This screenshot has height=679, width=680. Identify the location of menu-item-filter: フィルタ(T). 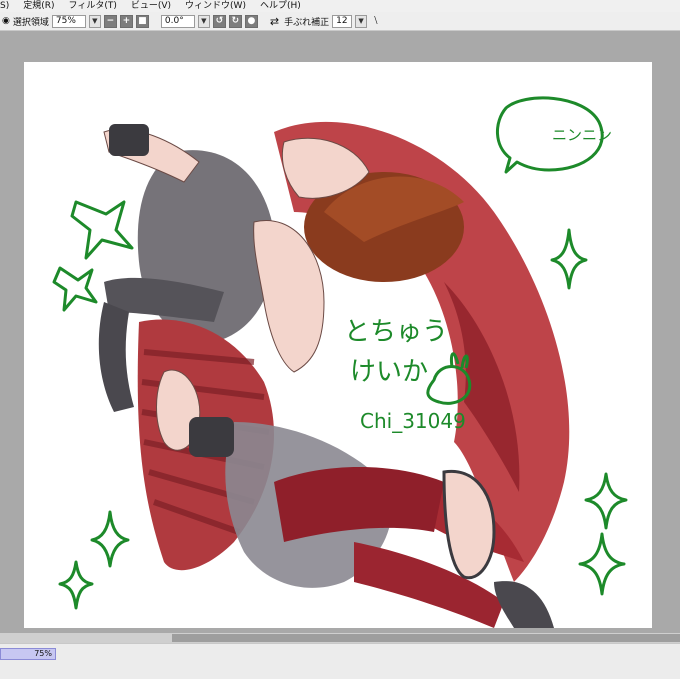
(93, 6).